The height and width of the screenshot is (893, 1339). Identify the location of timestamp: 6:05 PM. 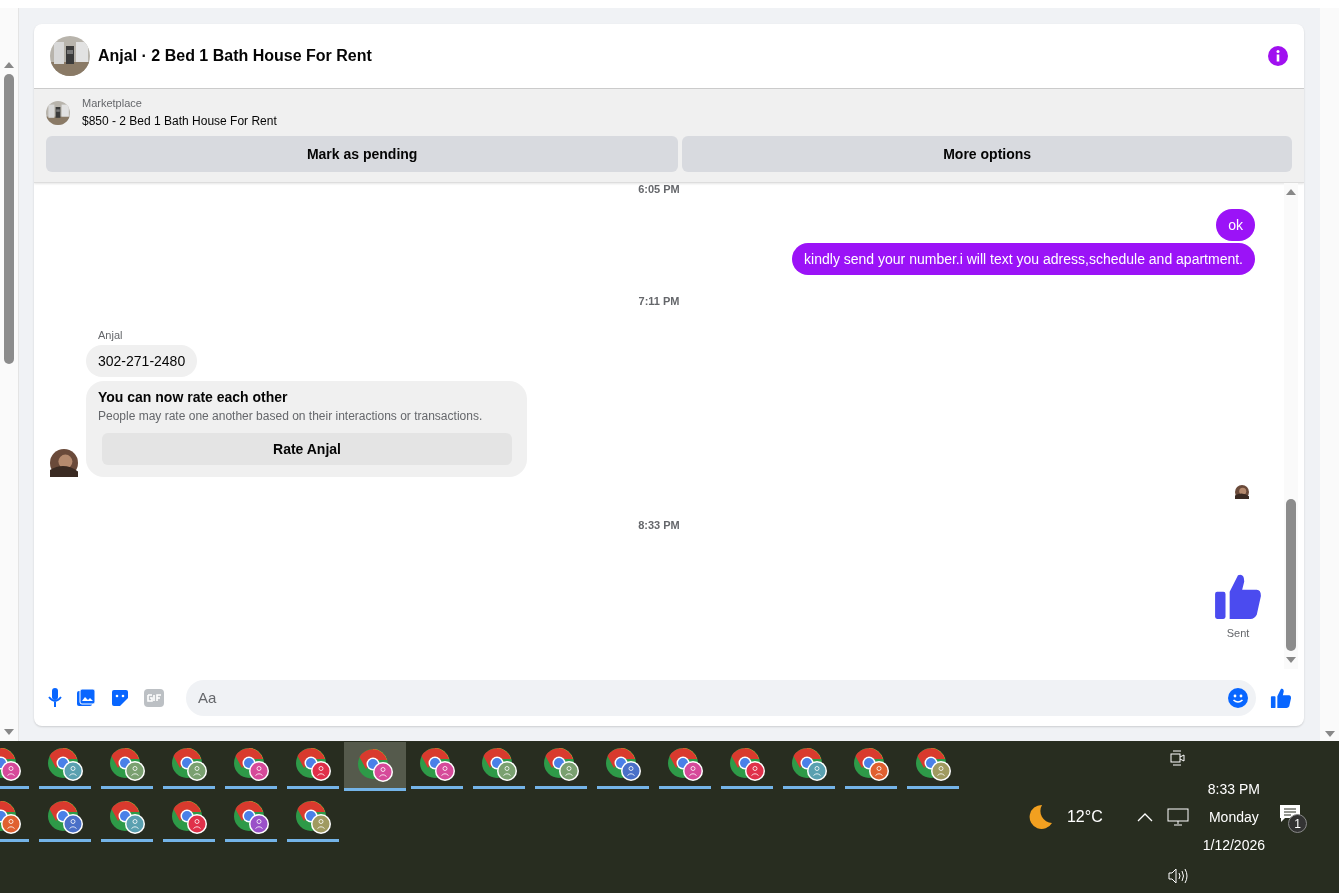
(659, 189).